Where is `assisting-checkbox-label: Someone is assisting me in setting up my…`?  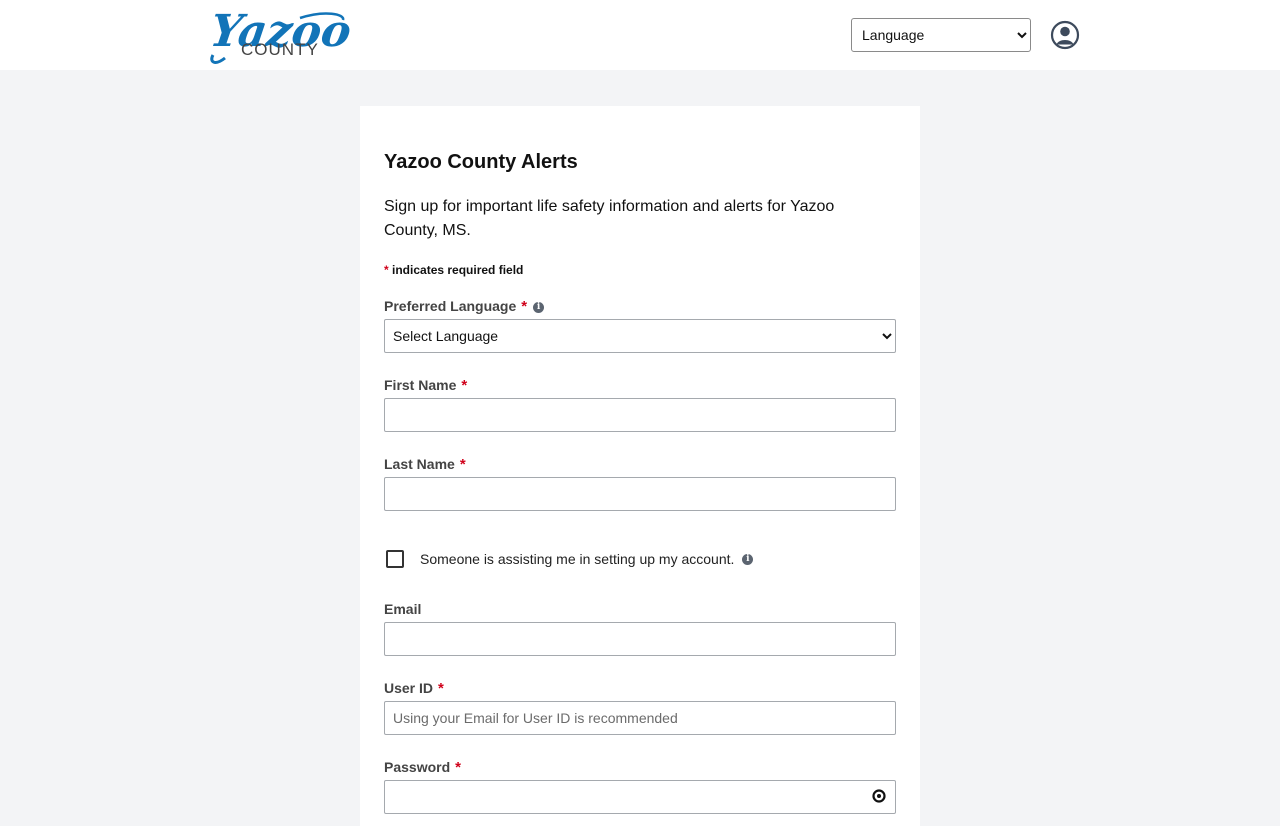 assisting-checkbox-label: Someone is assisting me in setting up my… is located at coordinates (577, 559).